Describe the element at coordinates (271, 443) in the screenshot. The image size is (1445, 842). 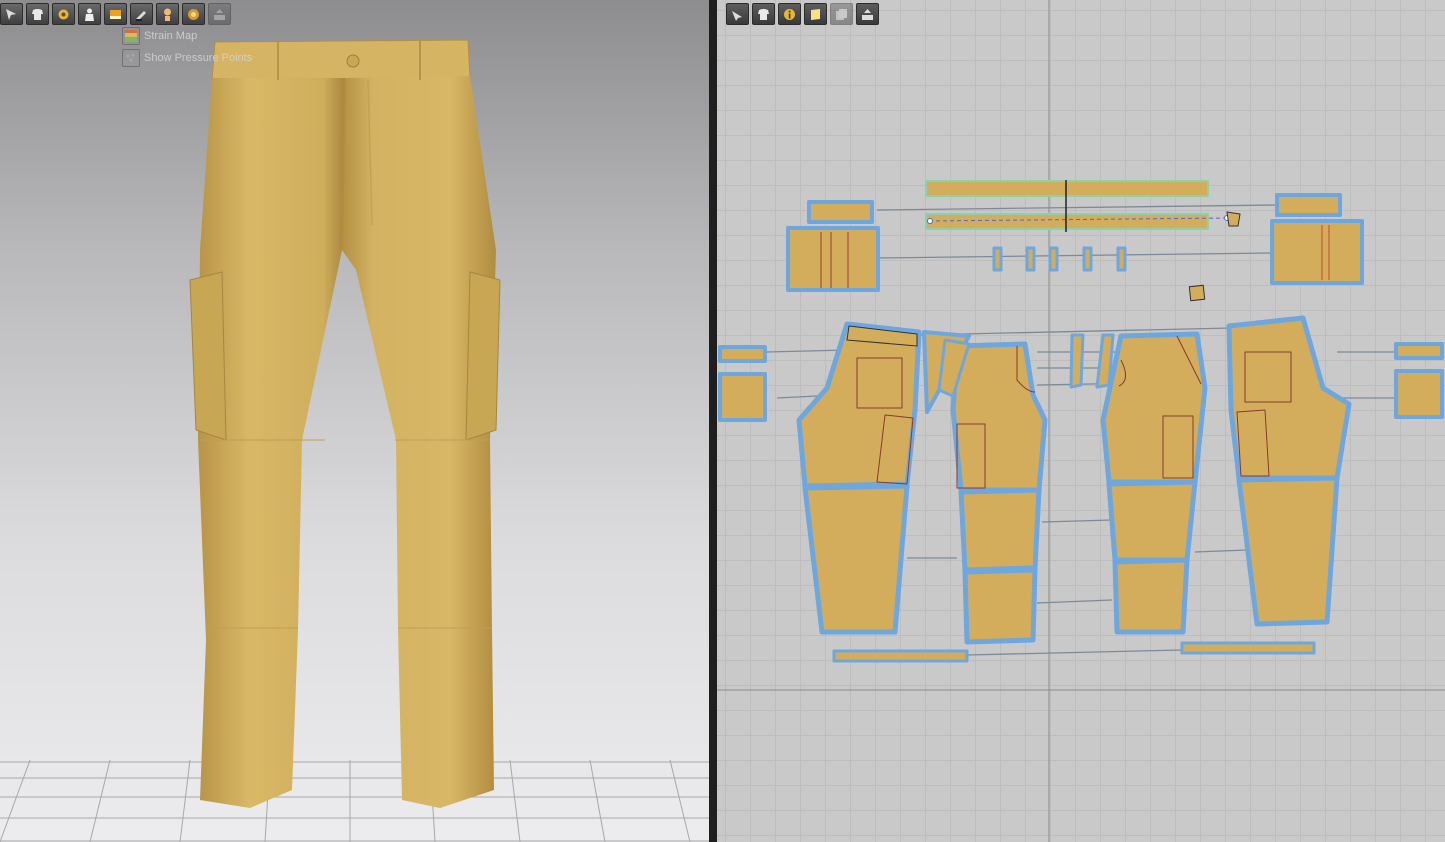
I see `left-leg` at that location.